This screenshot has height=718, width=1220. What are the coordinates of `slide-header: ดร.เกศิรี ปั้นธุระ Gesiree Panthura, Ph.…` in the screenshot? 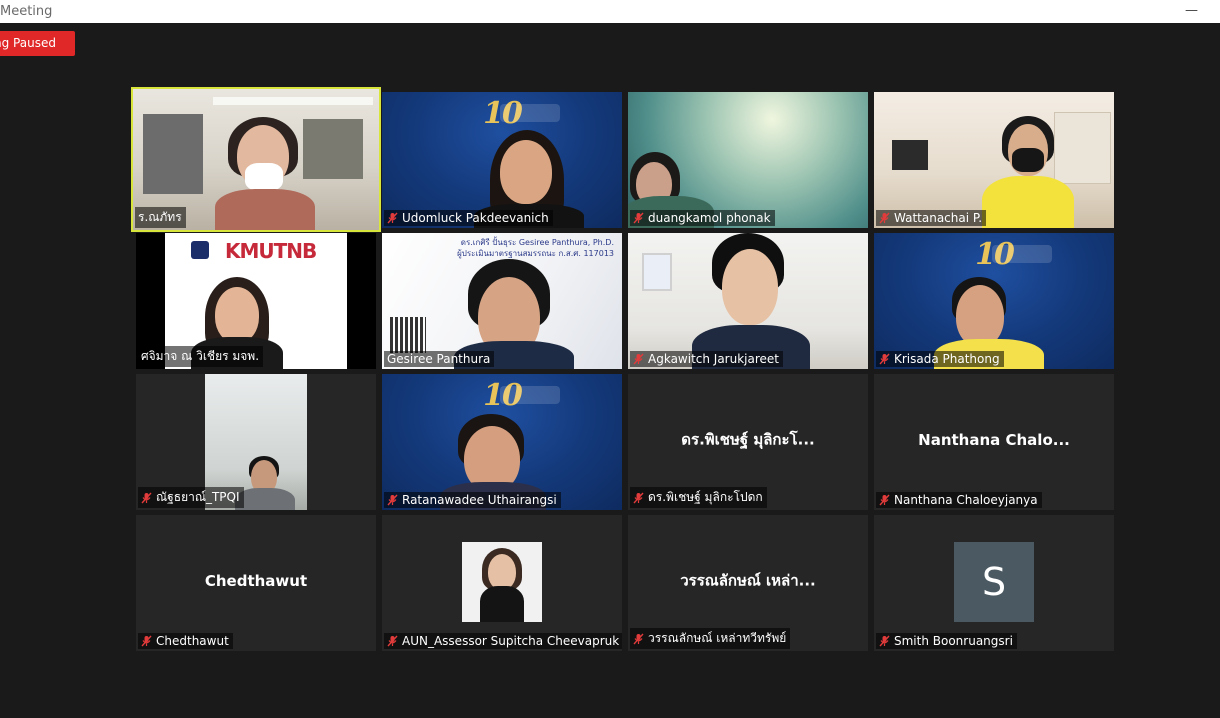 It's located at (535, 248).